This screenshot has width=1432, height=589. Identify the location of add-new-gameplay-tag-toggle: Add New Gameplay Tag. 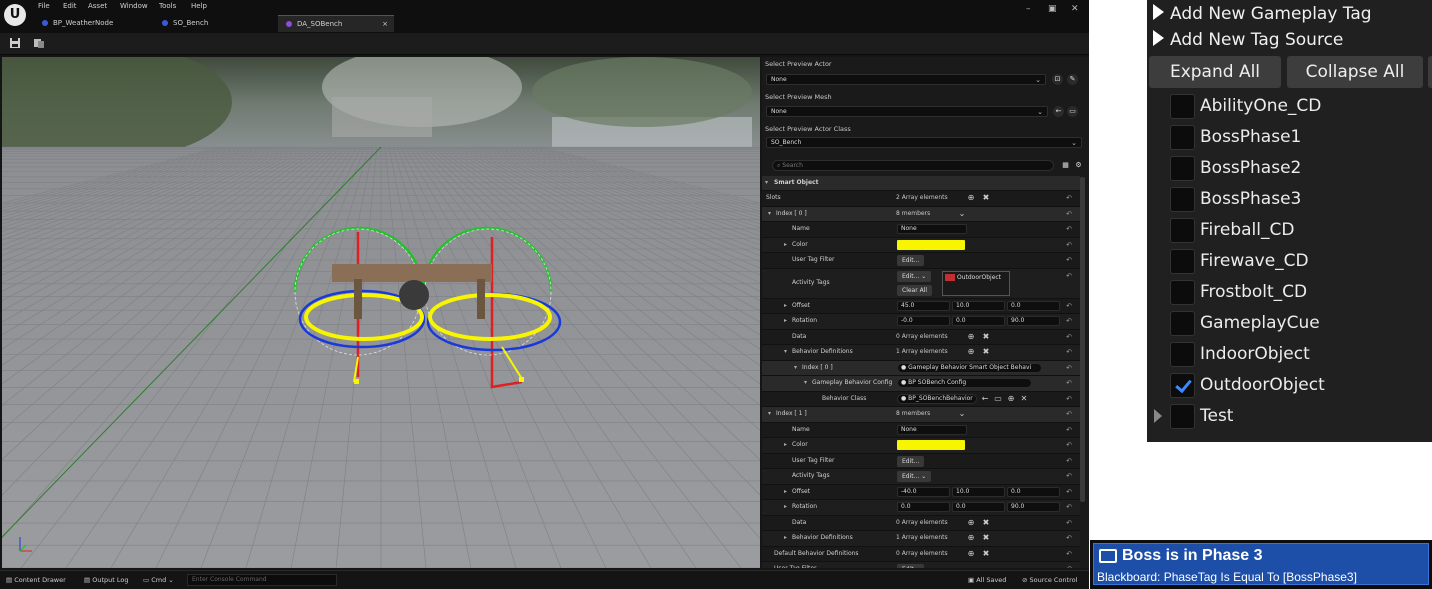
(1262, 14).